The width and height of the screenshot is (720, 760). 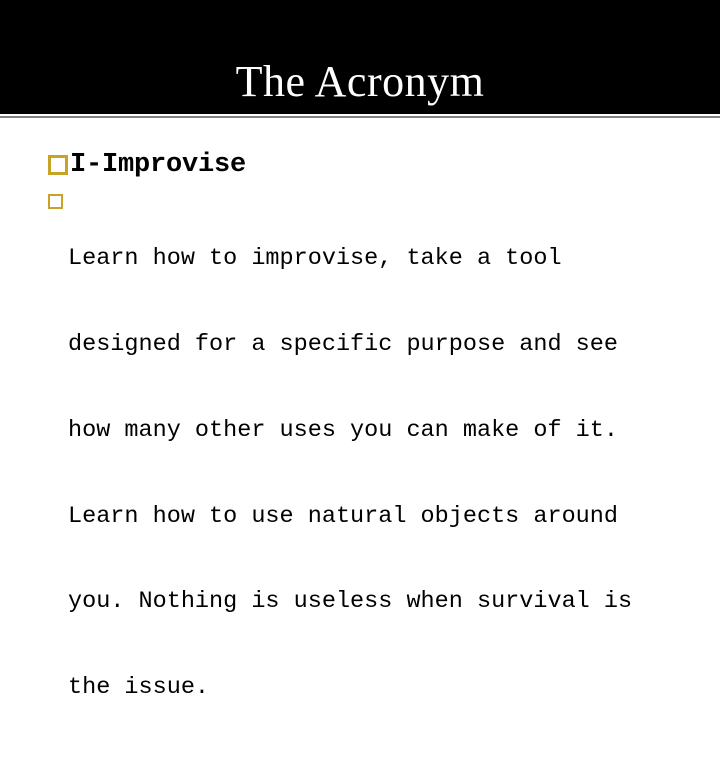 What do you see at coordinates (350, 602) in the screenshot?
I see `bullet-line: you. Nothing is useless when survival is` at bounding box center [350, 602].